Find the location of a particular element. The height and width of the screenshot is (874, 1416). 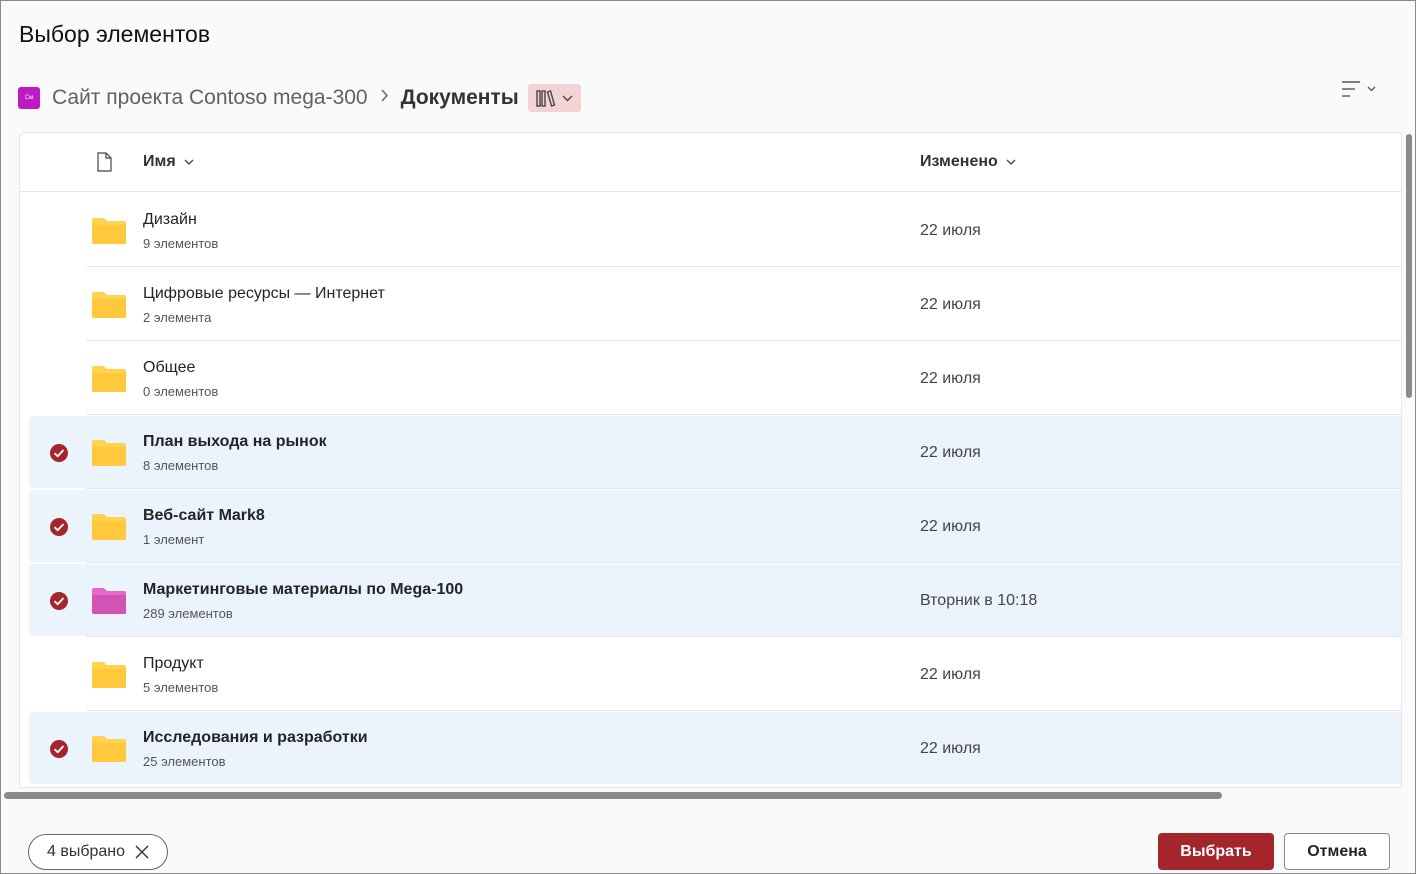

item-name: Маркетинговые материалы по Mega-100 is located at coordinates (303, 589).